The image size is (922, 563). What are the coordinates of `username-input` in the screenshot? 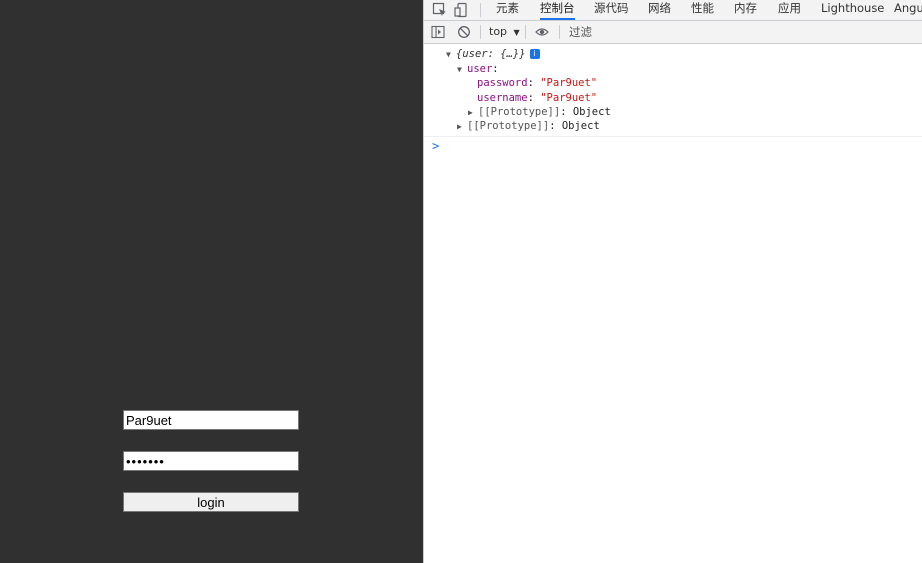 It's located at (211, 420).